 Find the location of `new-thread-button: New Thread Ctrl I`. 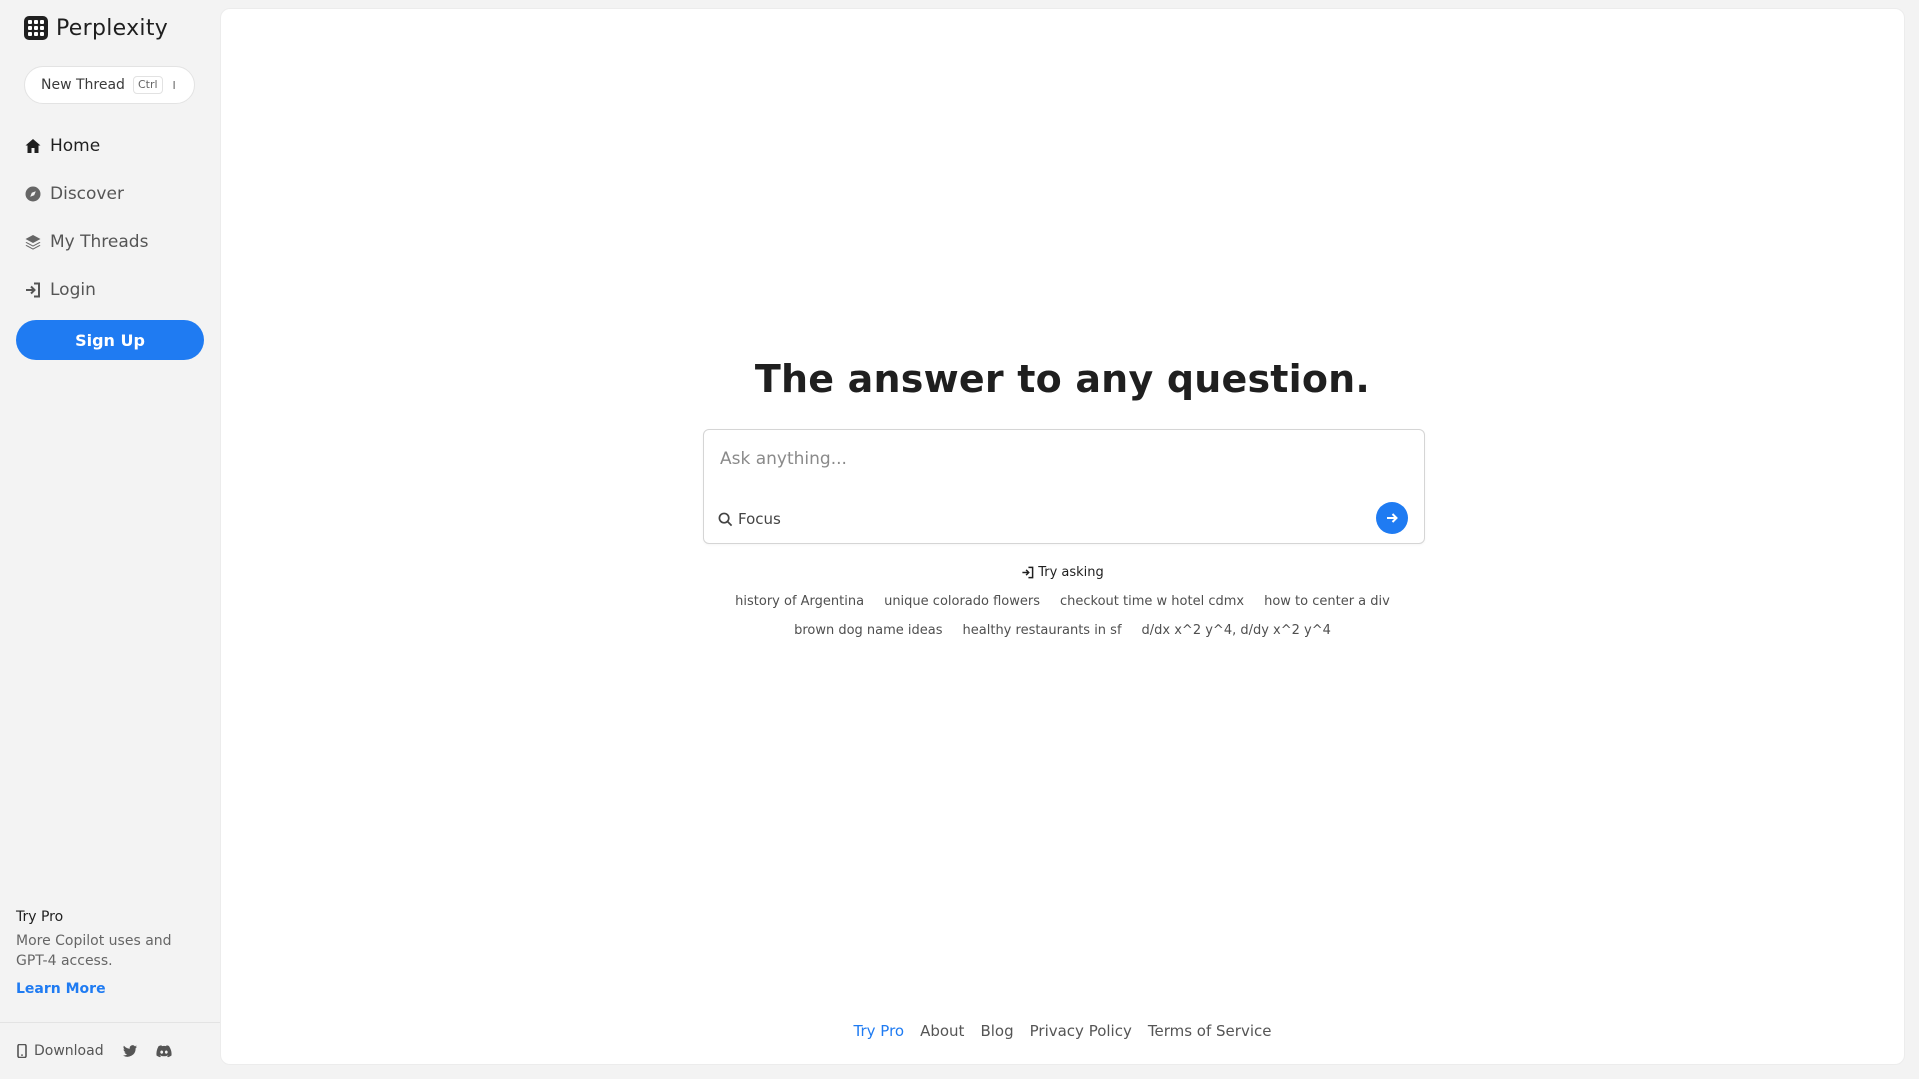

new-thread-button: New Thread Ctrl I is located at coordinates (109, 85).